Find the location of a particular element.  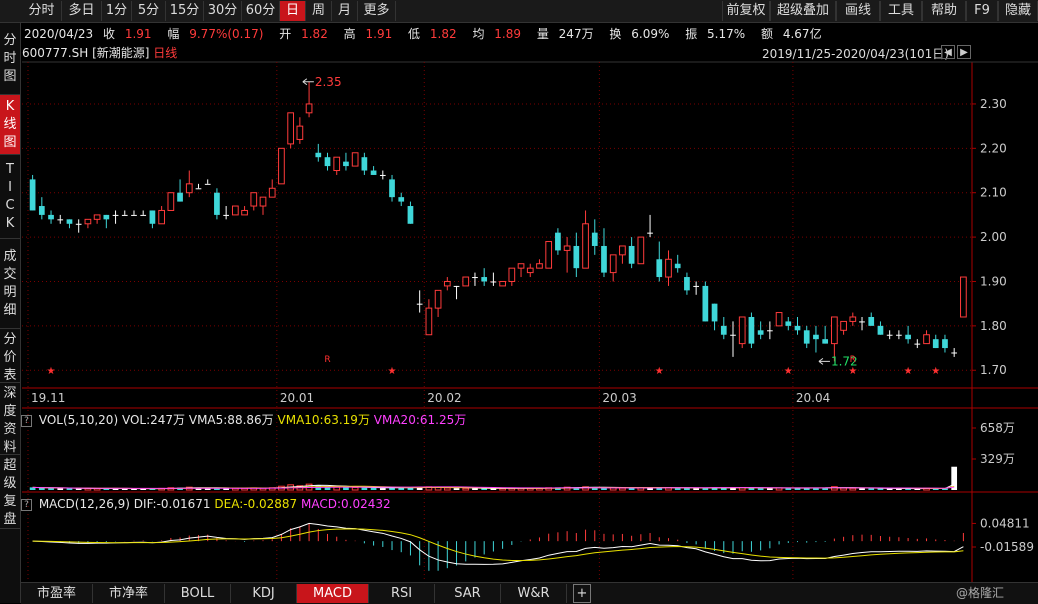

date-tick-label: 20.03 is located at coordinates (619, 398).